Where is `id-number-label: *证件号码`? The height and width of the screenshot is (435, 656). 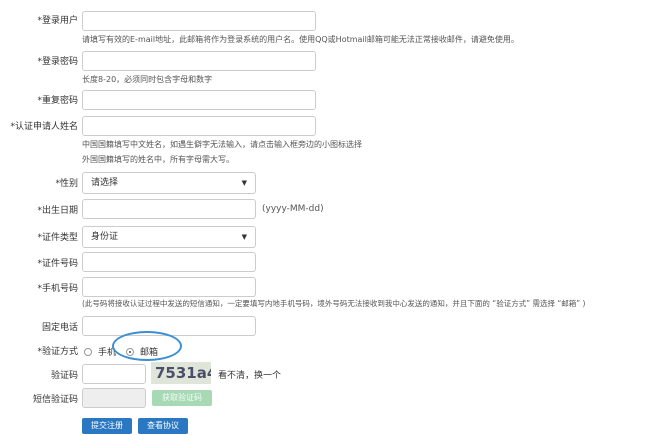
id-number-label: *证件号码 is located at coordinates (57, 264).